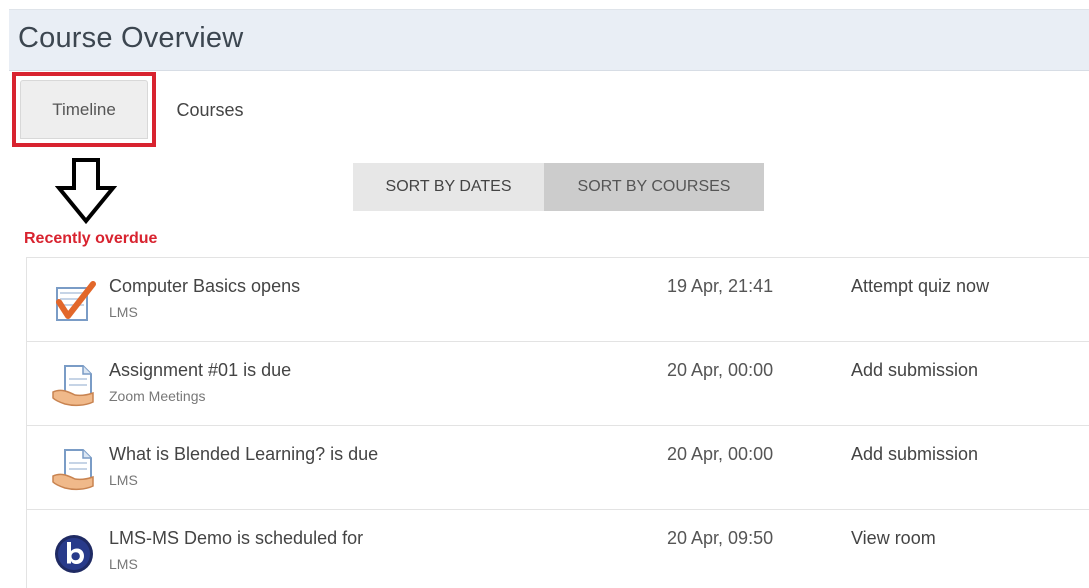  I want to click on event-title: What is Blended Learning? is due, so click(243, 454).